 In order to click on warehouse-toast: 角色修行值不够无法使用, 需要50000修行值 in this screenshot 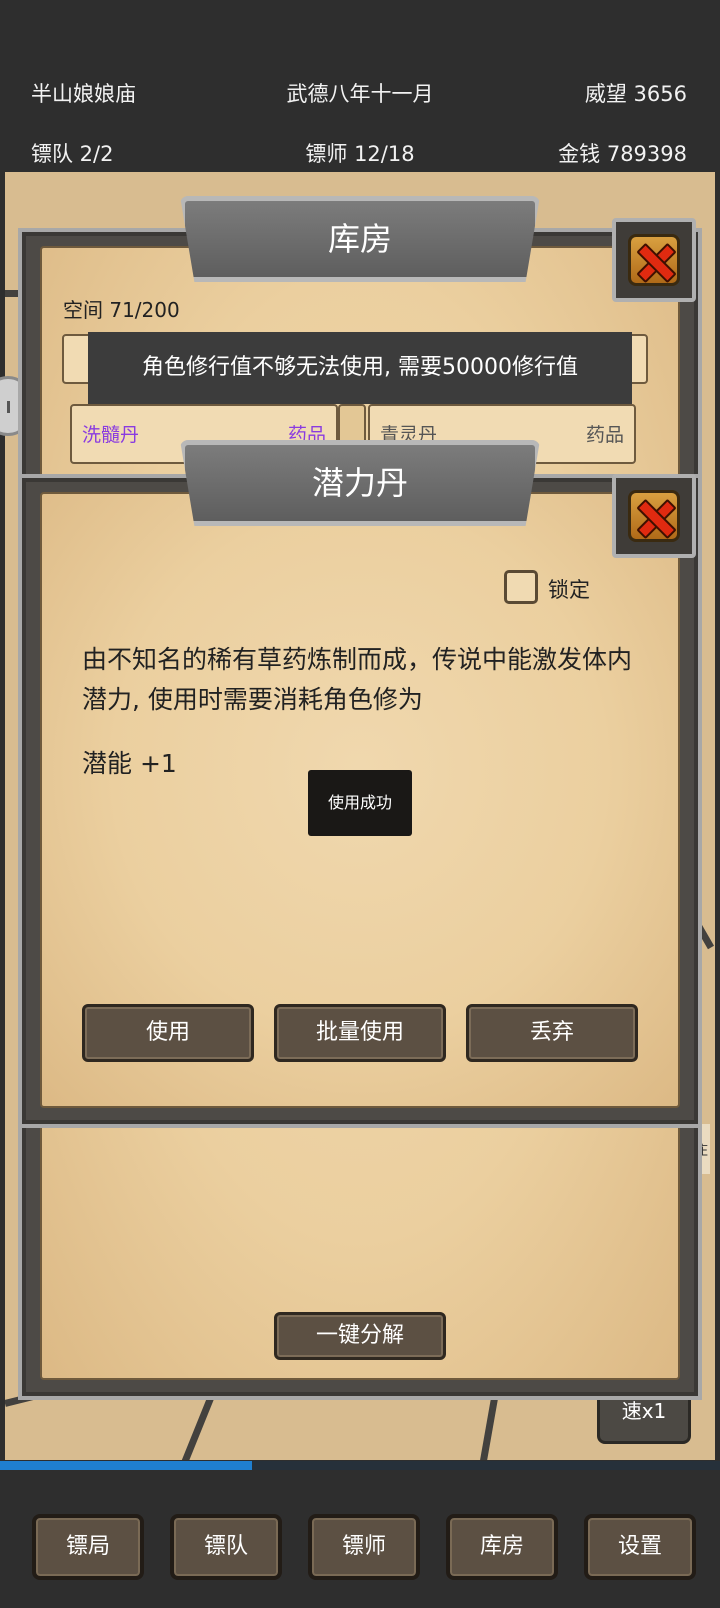, I will do `click(360, 368)`.